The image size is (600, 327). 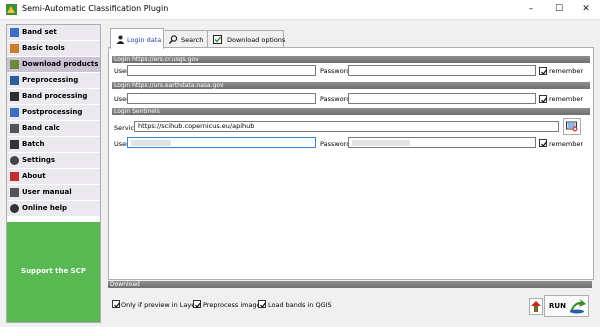 What do you see at coordinates (185, 39) in the screenshot?
I see `tab-search: Search` at bounding box center [185, 39].